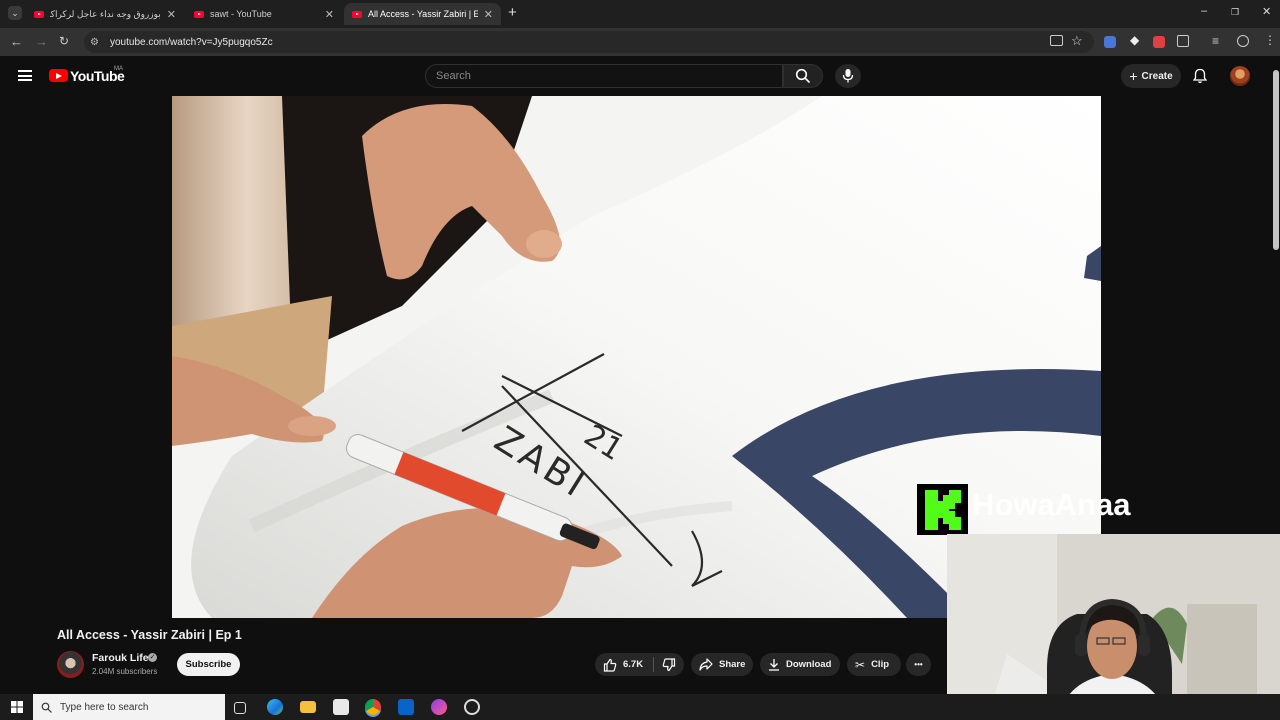 This screenshot has width=1280, height=720. I want to click on download-icon, so click(774, 665).